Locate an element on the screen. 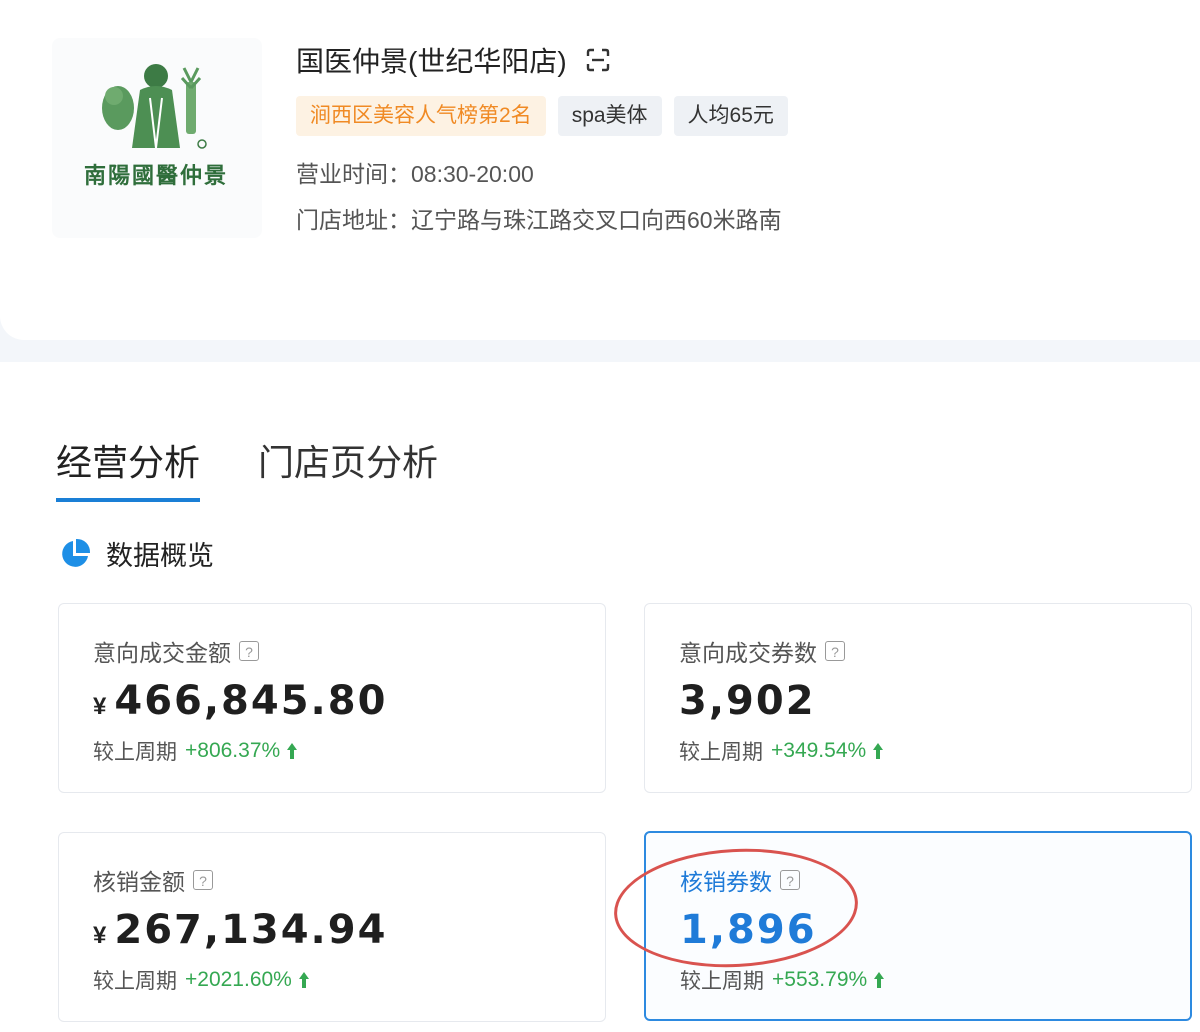  metric-value: 3,902 is located at coordinates (747, 701).